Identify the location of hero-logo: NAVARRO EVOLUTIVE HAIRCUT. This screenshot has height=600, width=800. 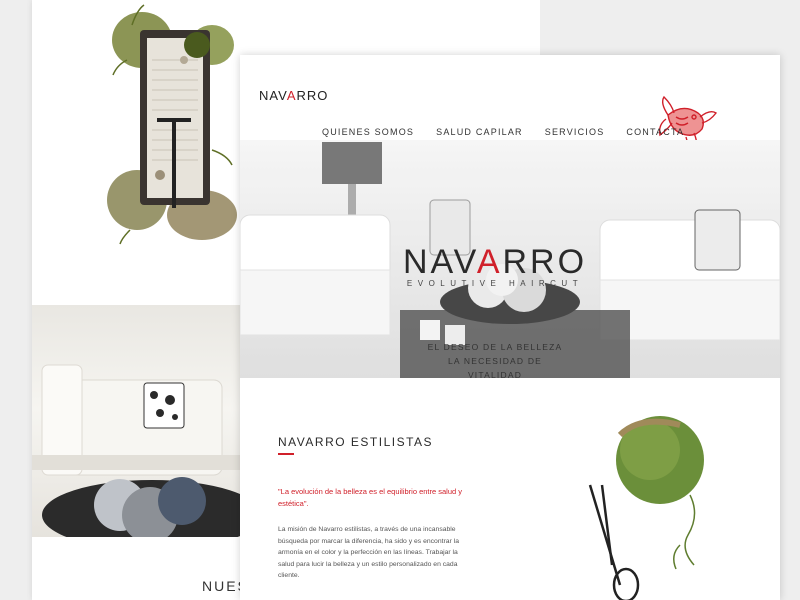
(495, 266).